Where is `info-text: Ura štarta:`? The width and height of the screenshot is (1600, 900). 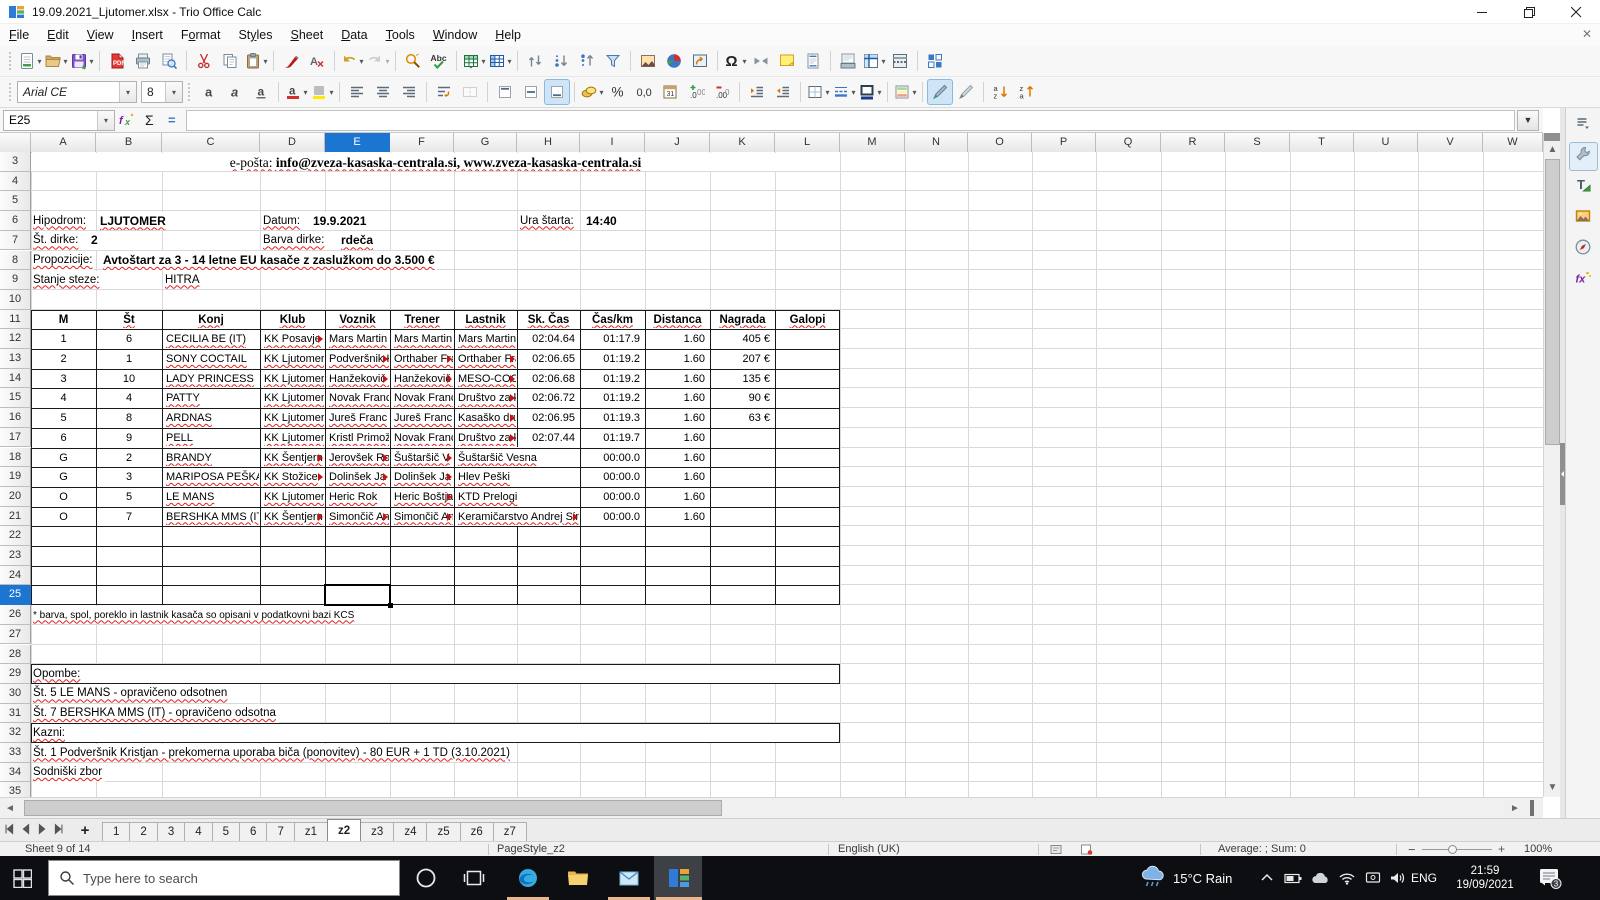
info-text: Ura štarta: is located at coordinates (548, 221).